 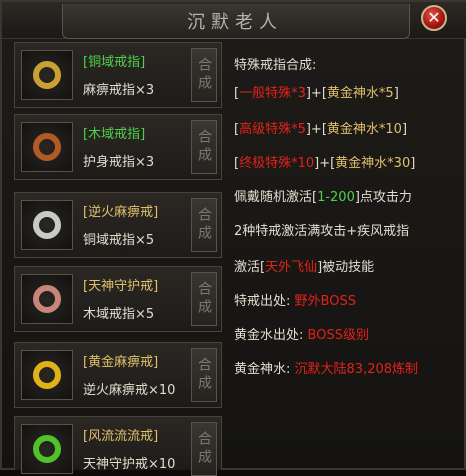 I want to click on item-material: 麻痹戒指×3, so click(x=119, y=90).